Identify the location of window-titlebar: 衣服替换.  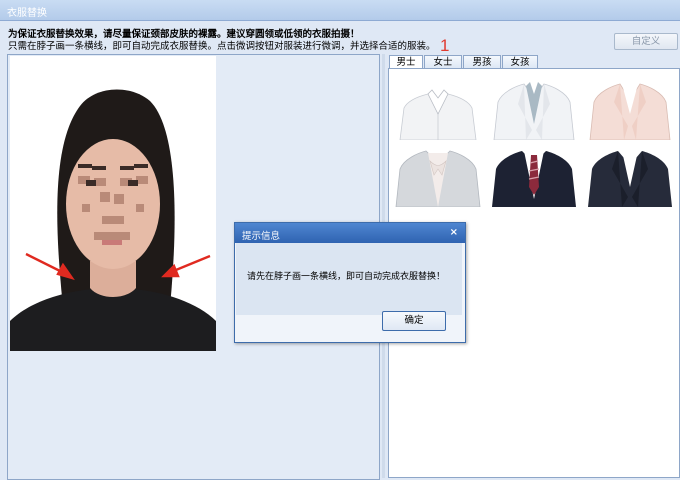
(340, 10).